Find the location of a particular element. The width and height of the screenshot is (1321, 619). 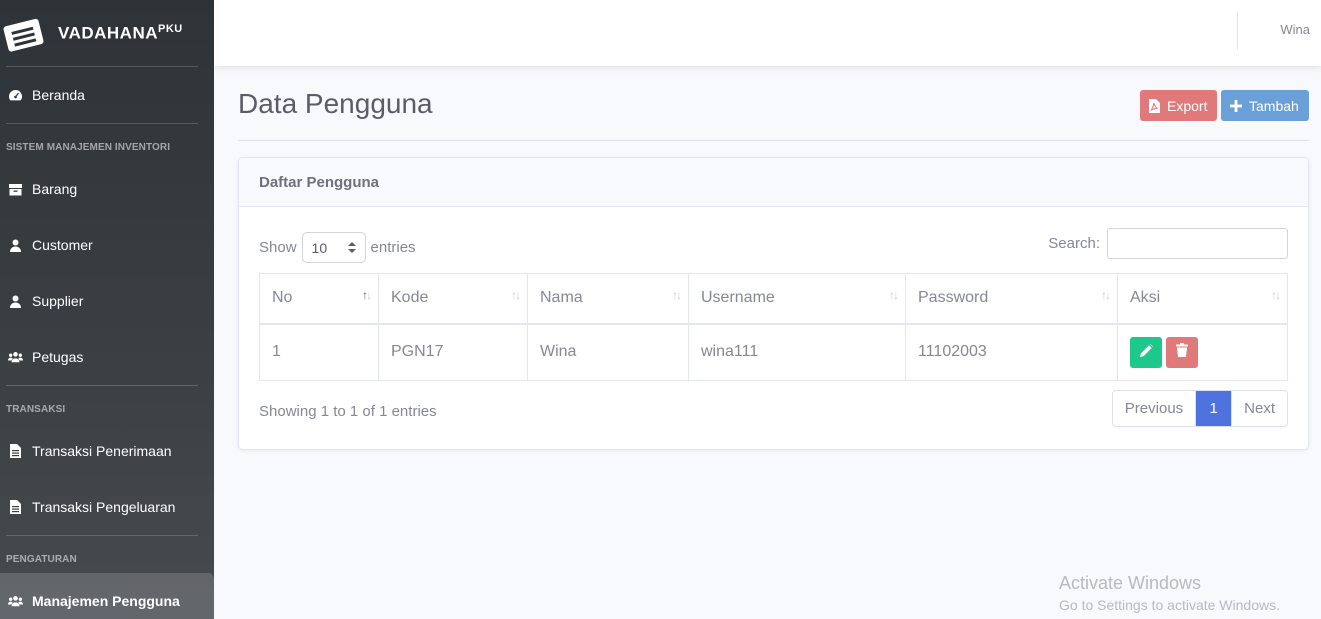

warehouse-logo-icon is located at coordinates (24, 33).